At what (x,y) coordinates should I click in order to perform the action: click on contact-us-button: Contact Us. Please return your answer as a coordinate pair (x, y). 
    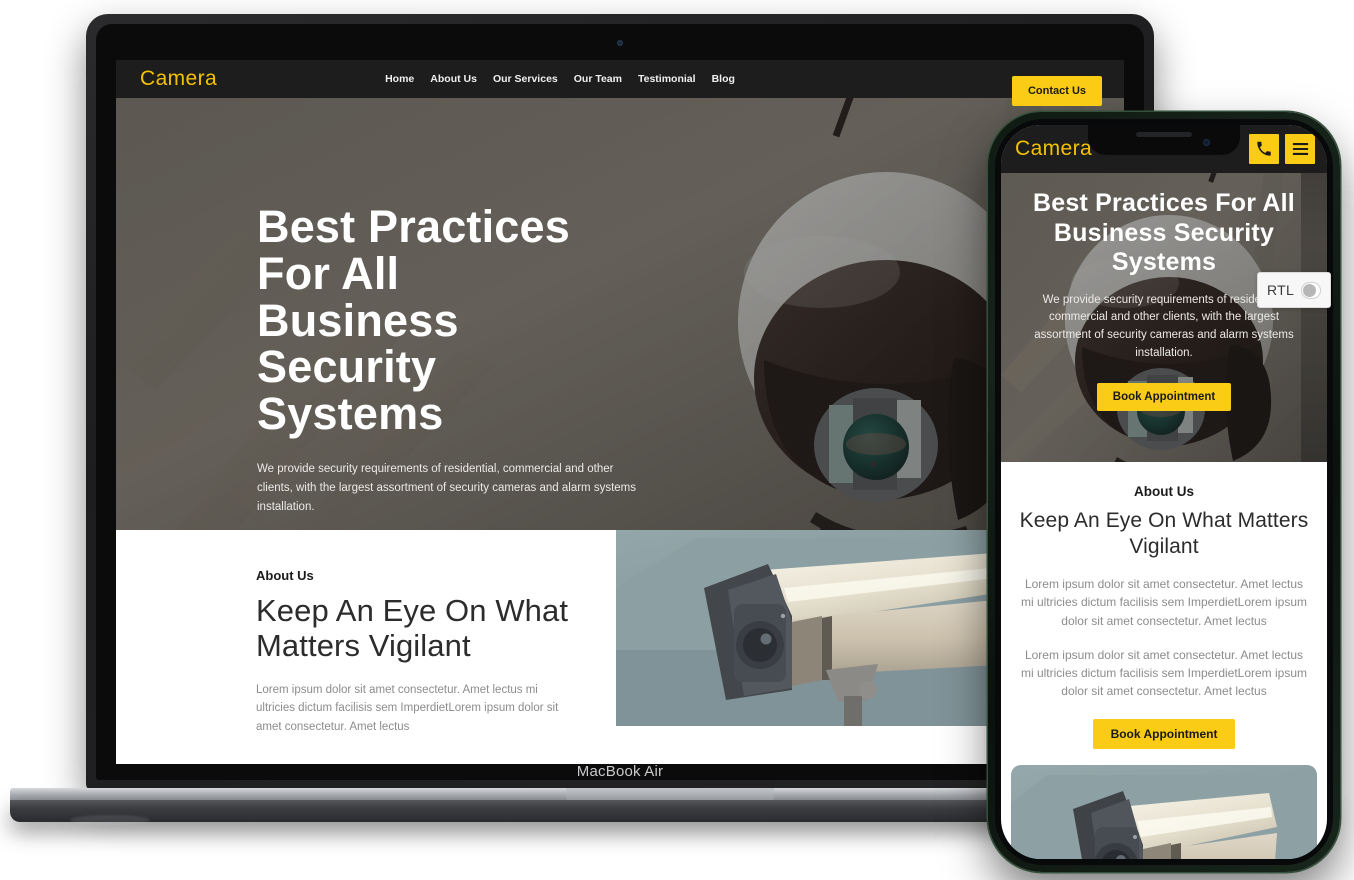
    Looking at the image, I should click on (1056, 91).